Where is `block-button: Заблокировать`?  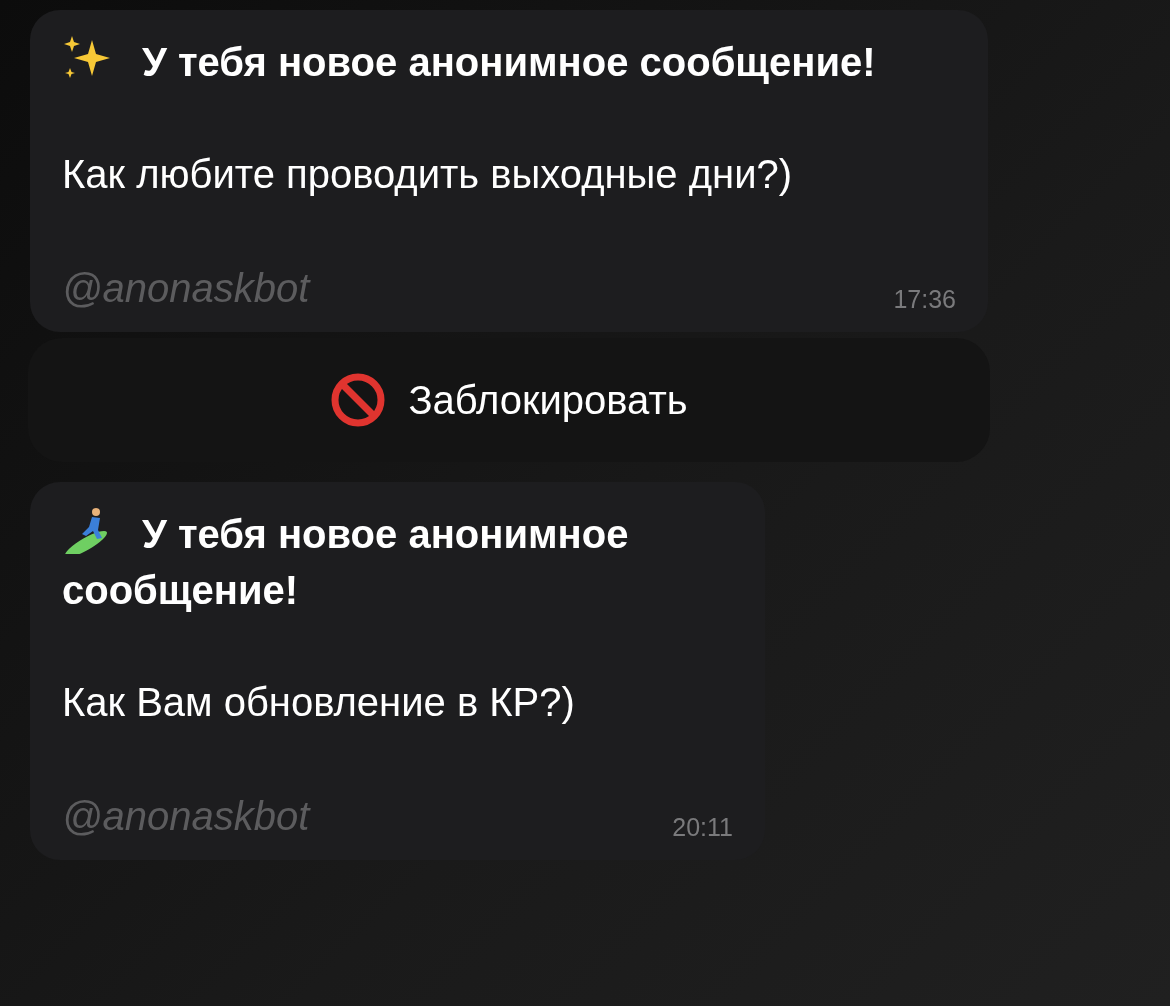 block-button: Заблокировать is located at coordinates (509, 400).